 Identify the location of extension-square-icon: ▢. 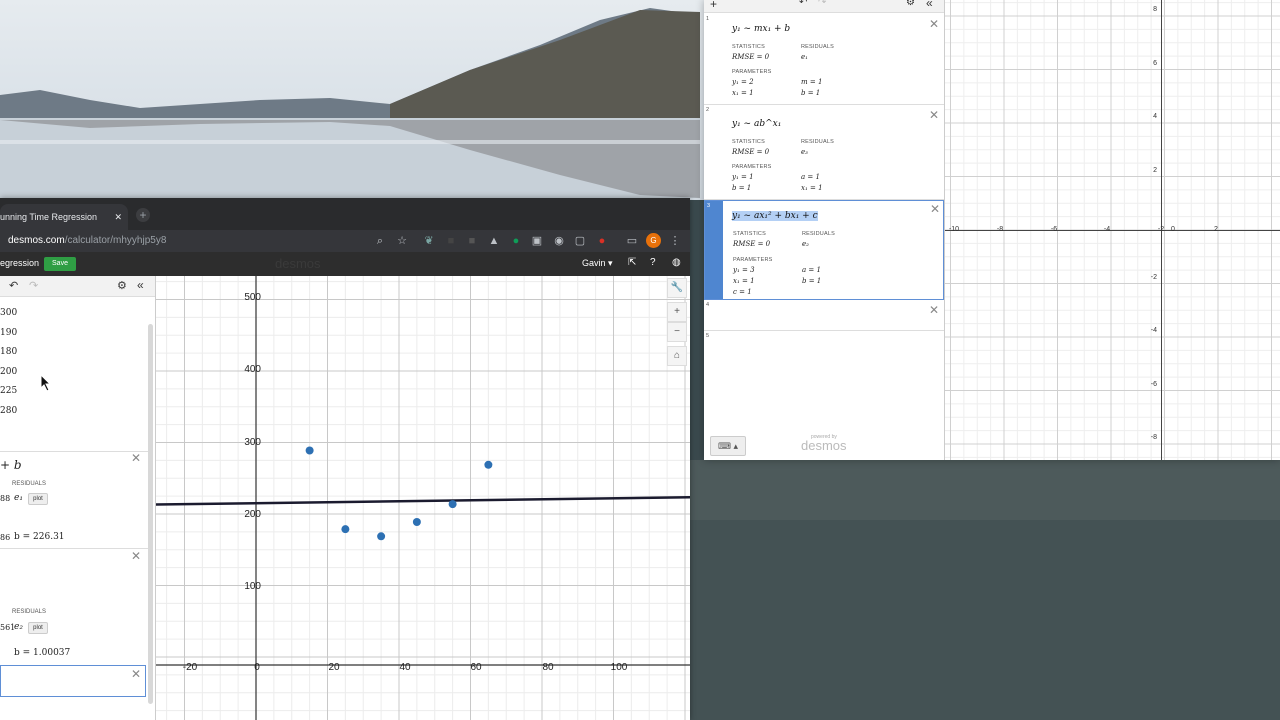
(580, 241).